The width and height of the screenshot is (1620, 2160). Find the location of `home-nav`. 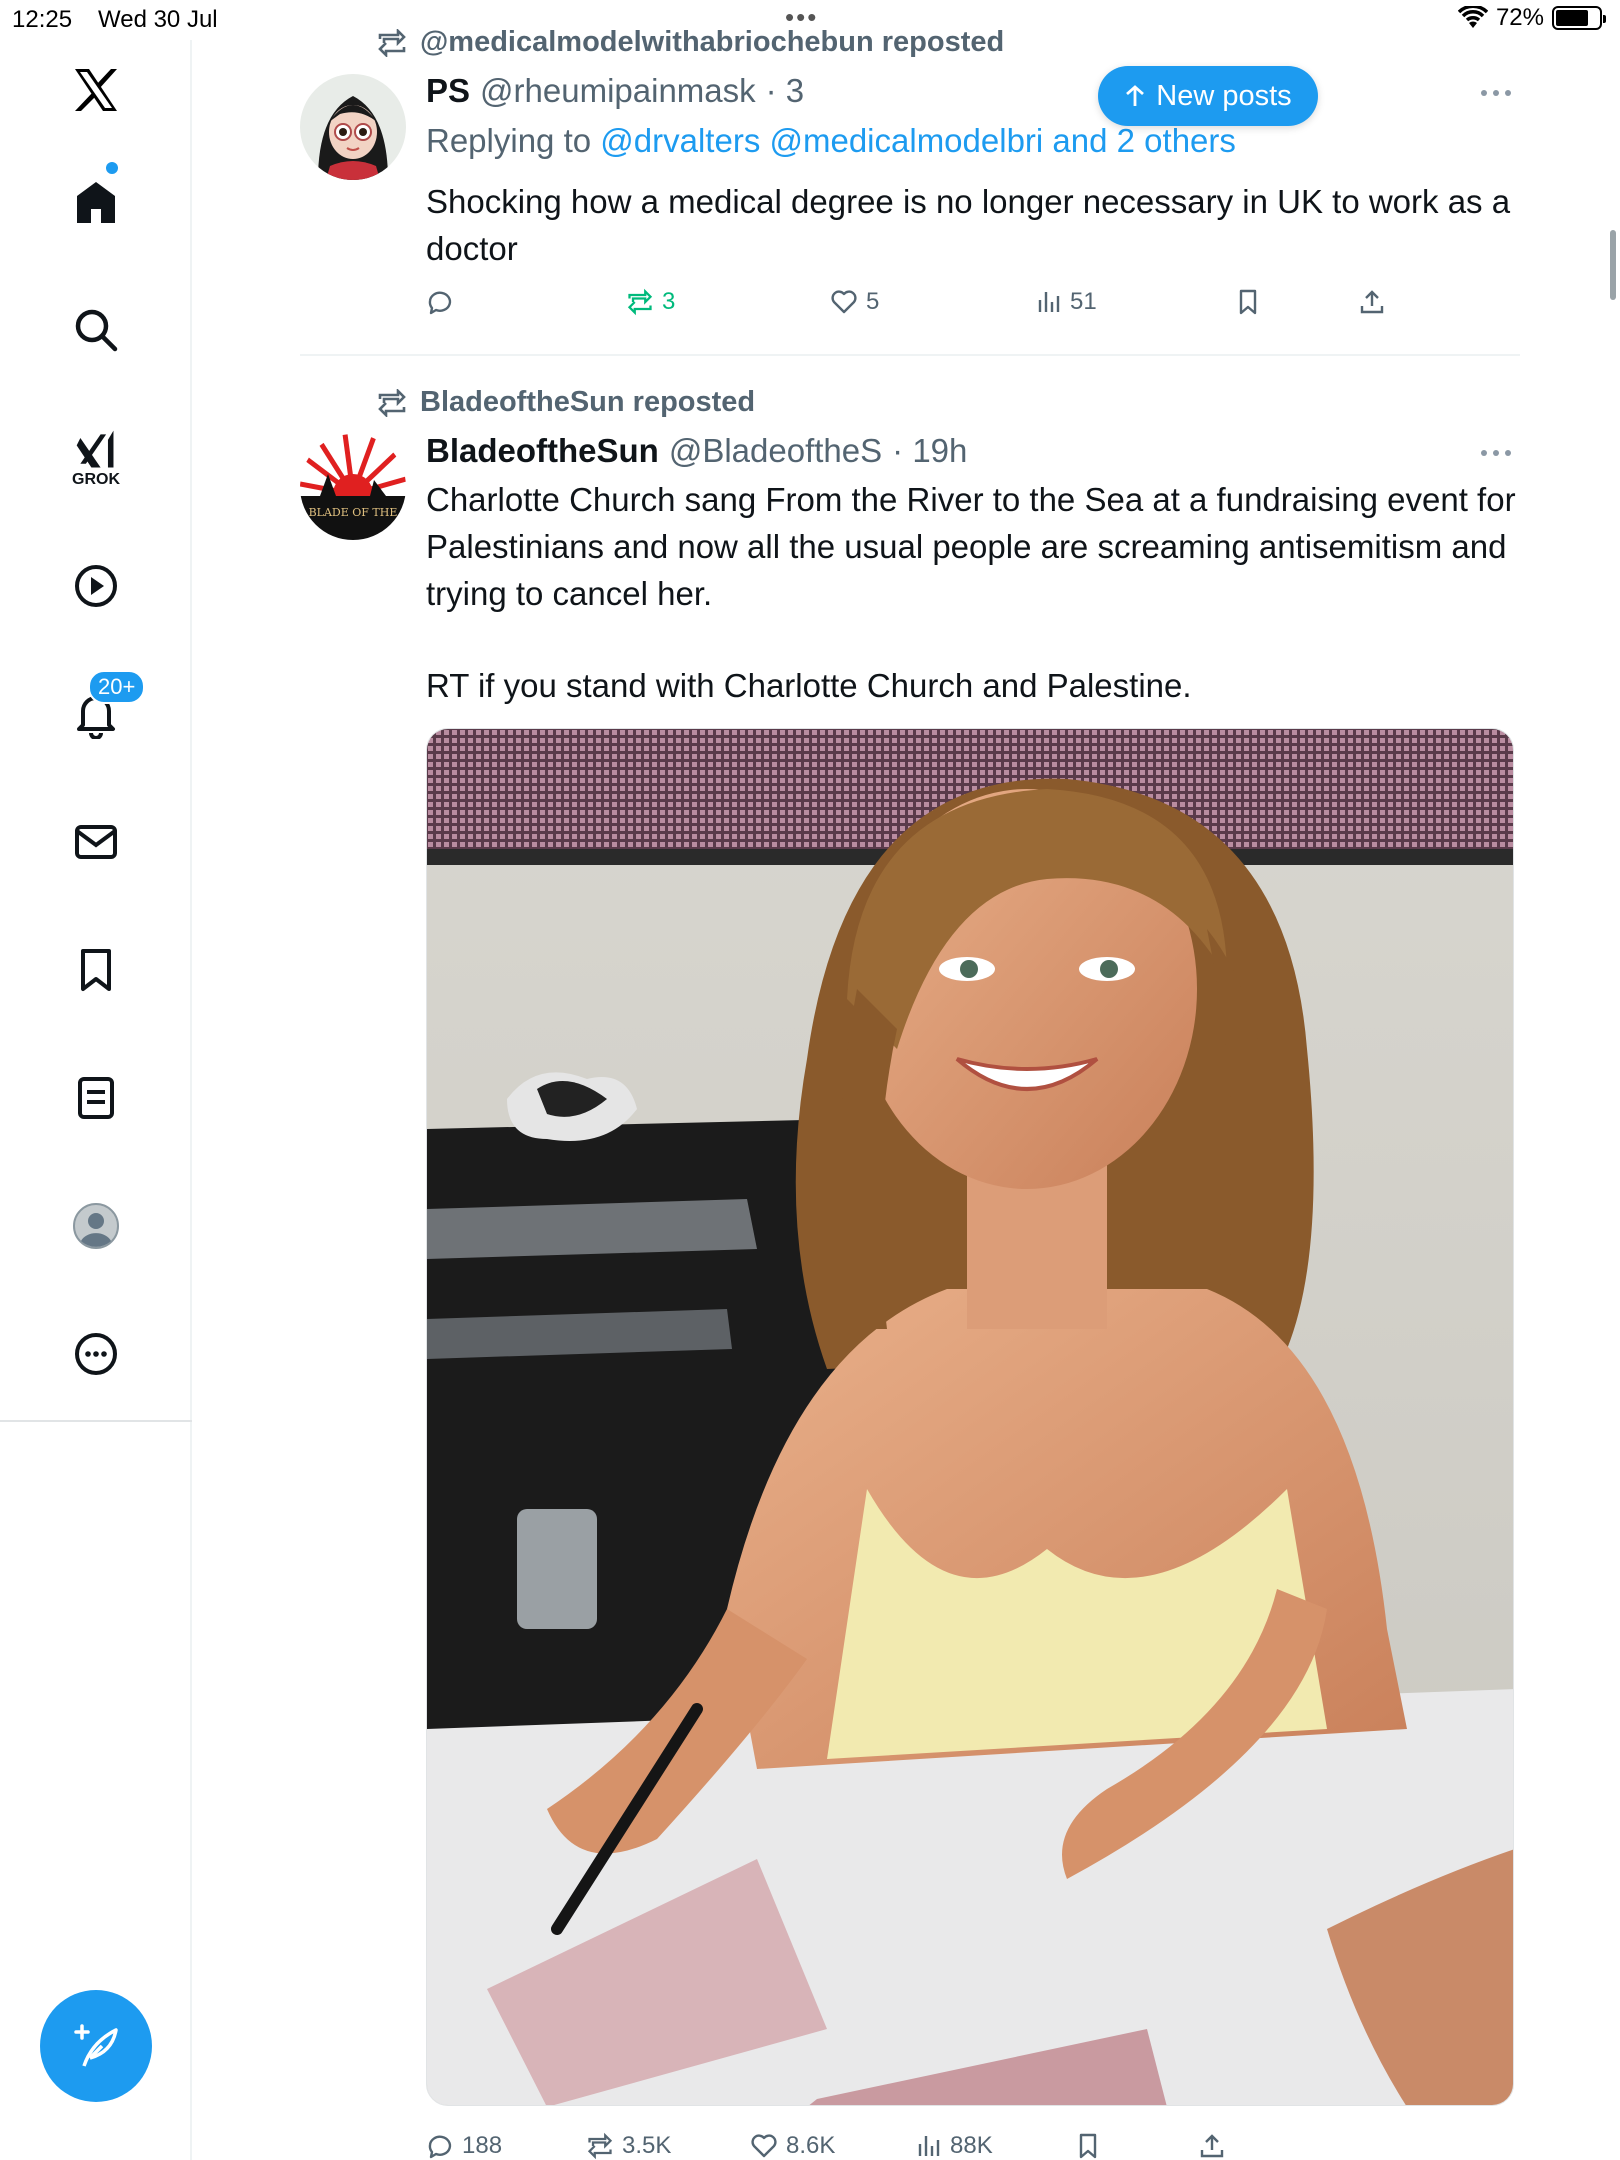

home-nav is located at coordinates (96, 202).